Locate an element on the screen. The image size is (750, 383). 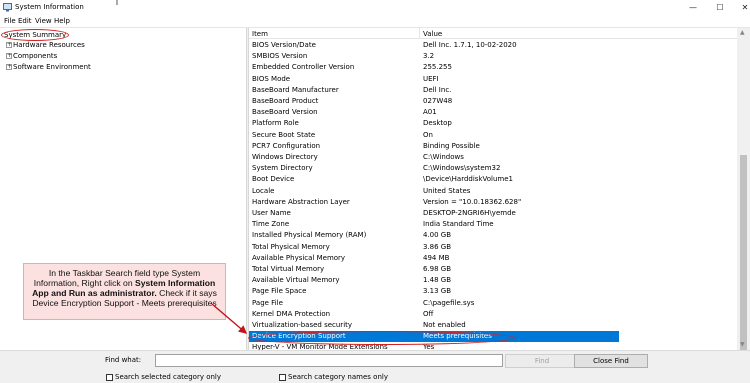
table-row: BaseBoard Product 027W48 is located at coordinates (434, 101).